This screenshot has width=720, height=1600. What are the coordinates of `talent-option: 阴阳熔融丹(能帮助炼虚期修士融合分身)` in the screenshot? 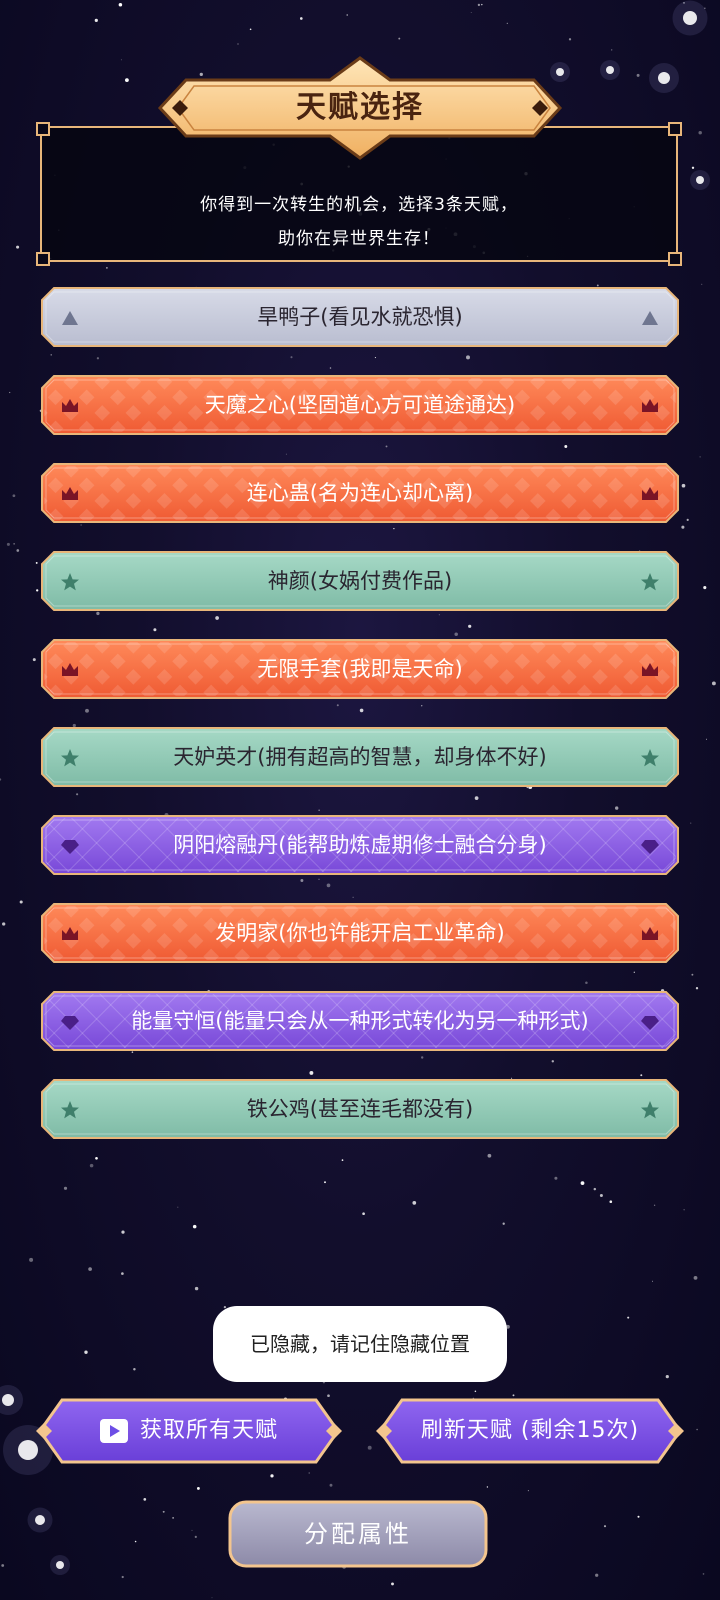 It's located at (360, 845).